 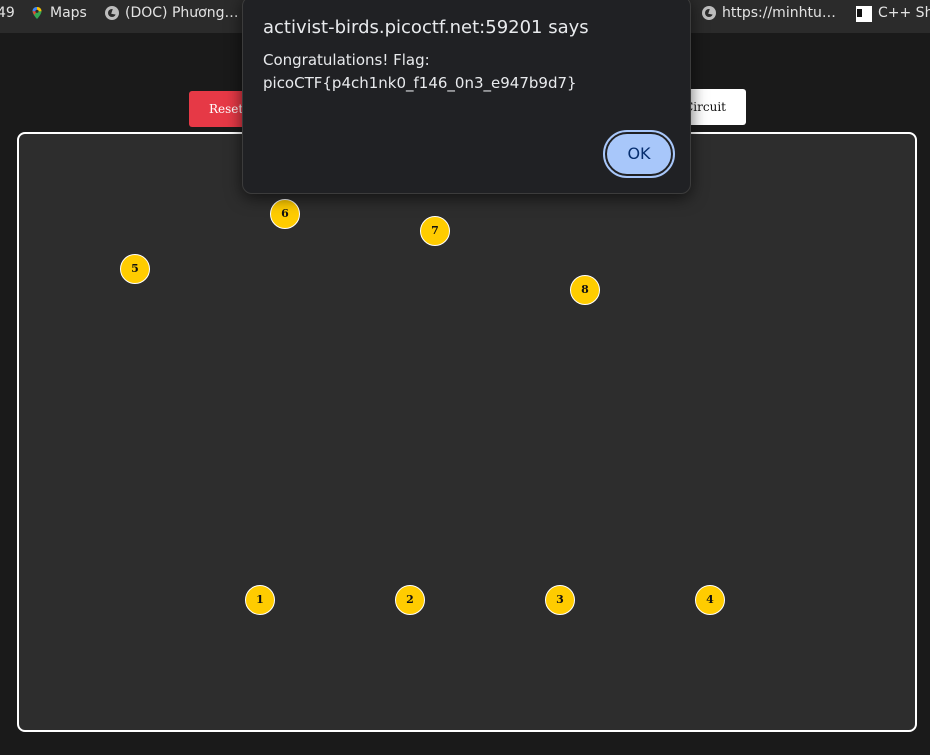 I want to click on bookmark-item-1: 49, so click(x=7, y=13).